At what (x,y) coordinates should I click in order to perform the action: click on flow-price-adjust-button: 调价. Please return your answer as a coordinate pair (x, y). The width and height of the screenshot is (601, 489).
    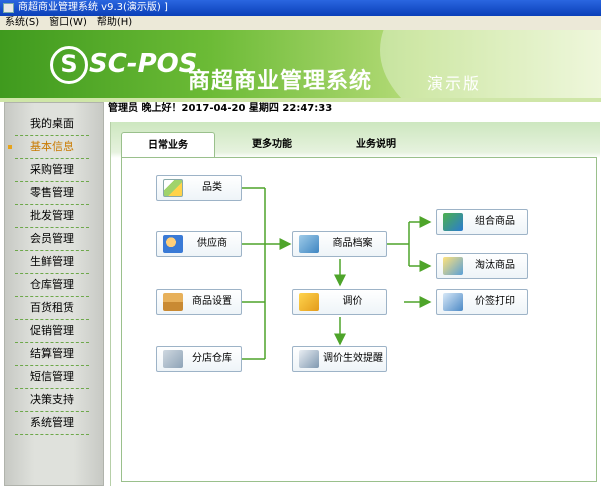
    Looking at the image, I should click on (339, 302).